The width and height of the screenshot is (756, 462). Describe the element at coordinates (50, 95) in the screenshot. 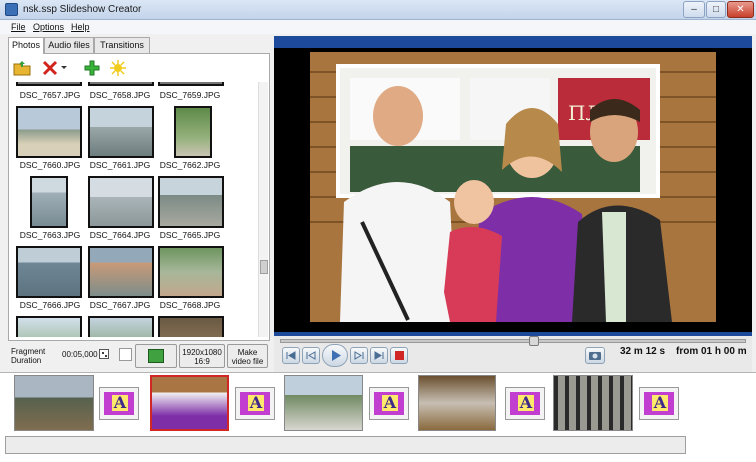

I see `photo-caption: DSC_7657.JPG` at that location.